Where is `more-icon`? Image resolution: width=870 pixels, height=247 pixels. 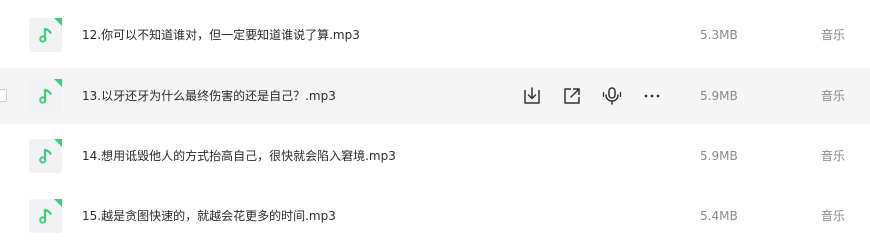 more-icon is located at coordinates (652, 96).